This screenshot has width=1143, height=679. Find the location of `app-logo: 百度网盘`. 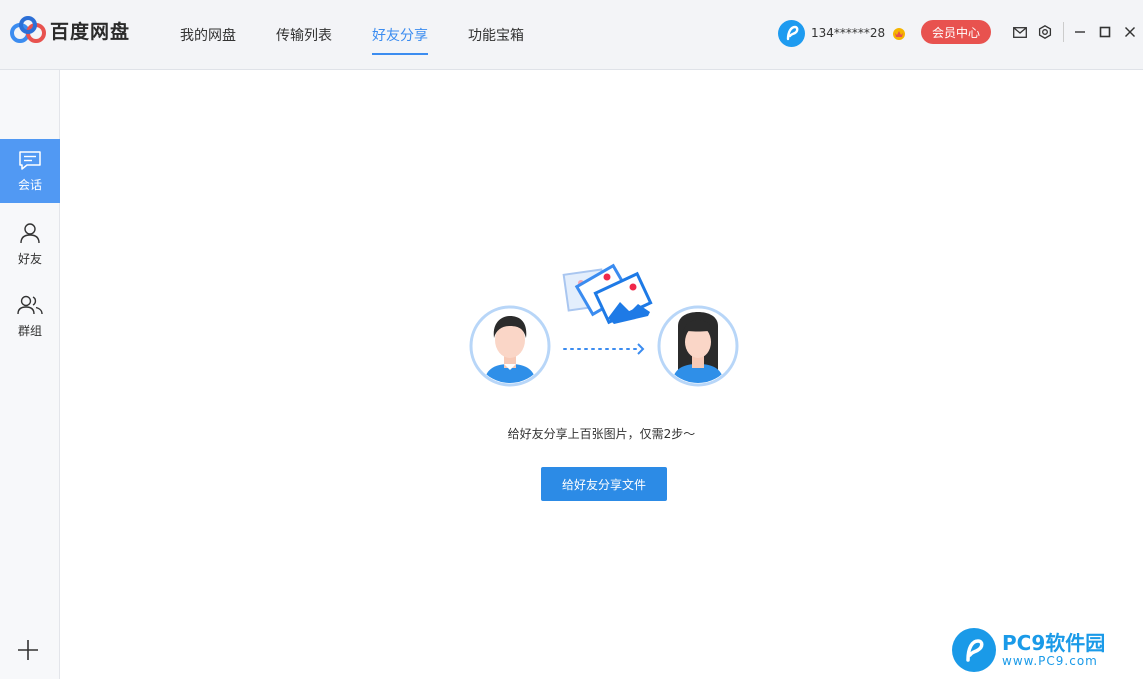

app-logo: 百度网盘 is located at coordinates (70, 30).